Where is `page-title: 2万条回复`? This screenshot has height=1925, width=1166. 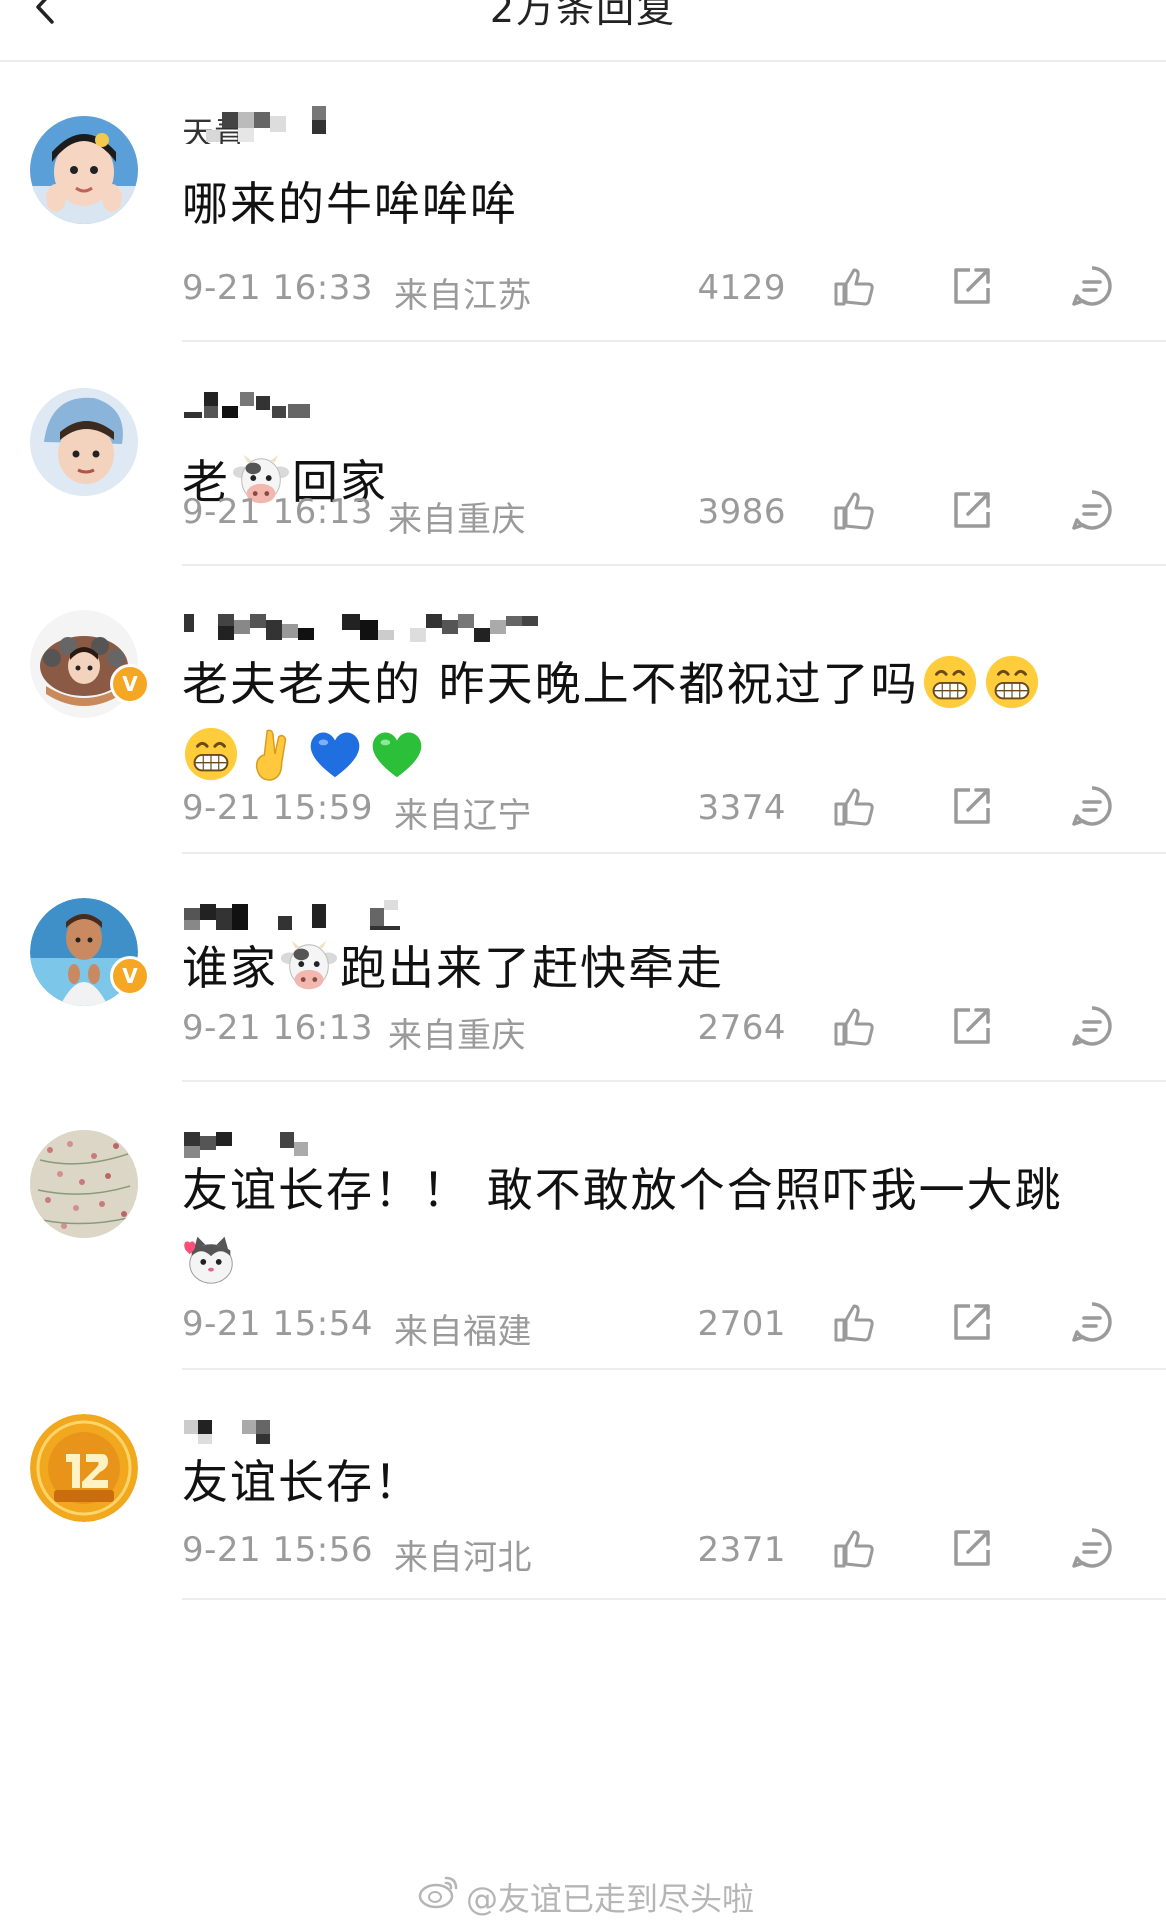 page-title: 2万条回复 is located at coordinates (583, 15).